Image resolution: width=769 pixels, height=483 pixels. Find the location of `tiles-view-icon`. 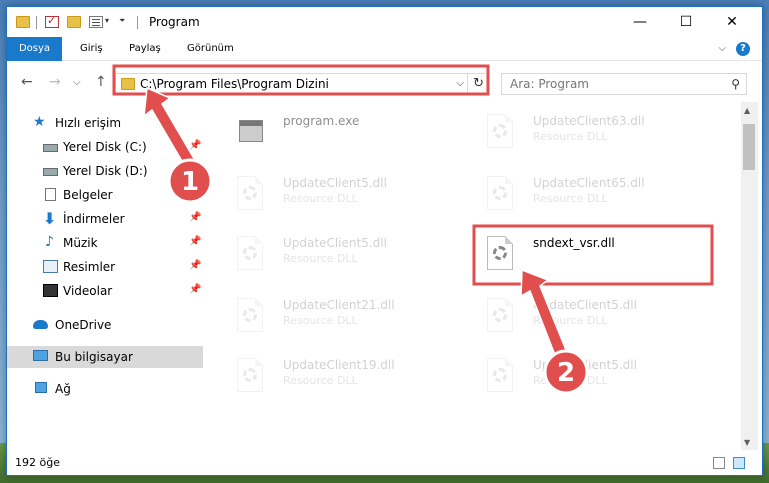

tiles-view-icon is located at coordinates (739, 463).